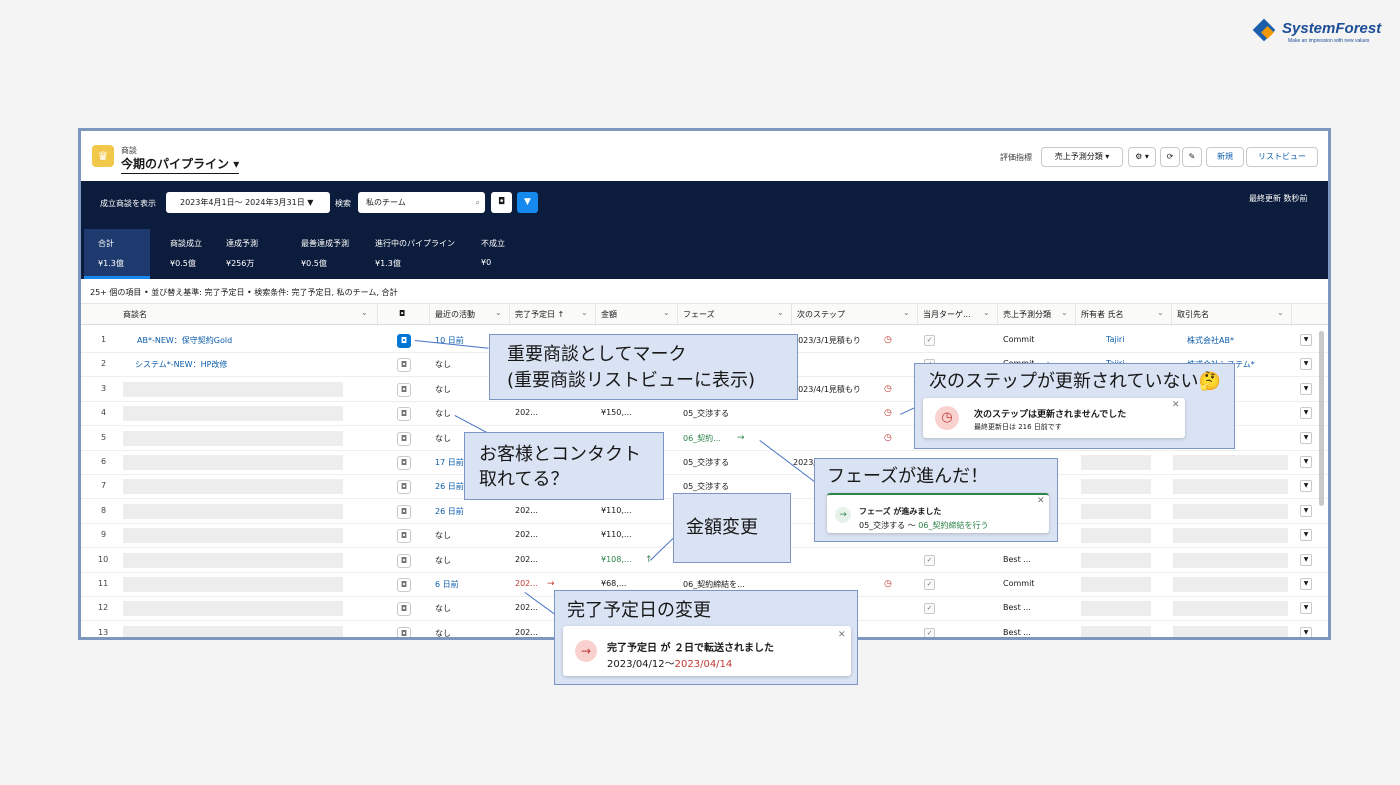  Describe the element at coordinates (843, 515) in the screenshot. I see `arrow-right-icon: →` at that location.